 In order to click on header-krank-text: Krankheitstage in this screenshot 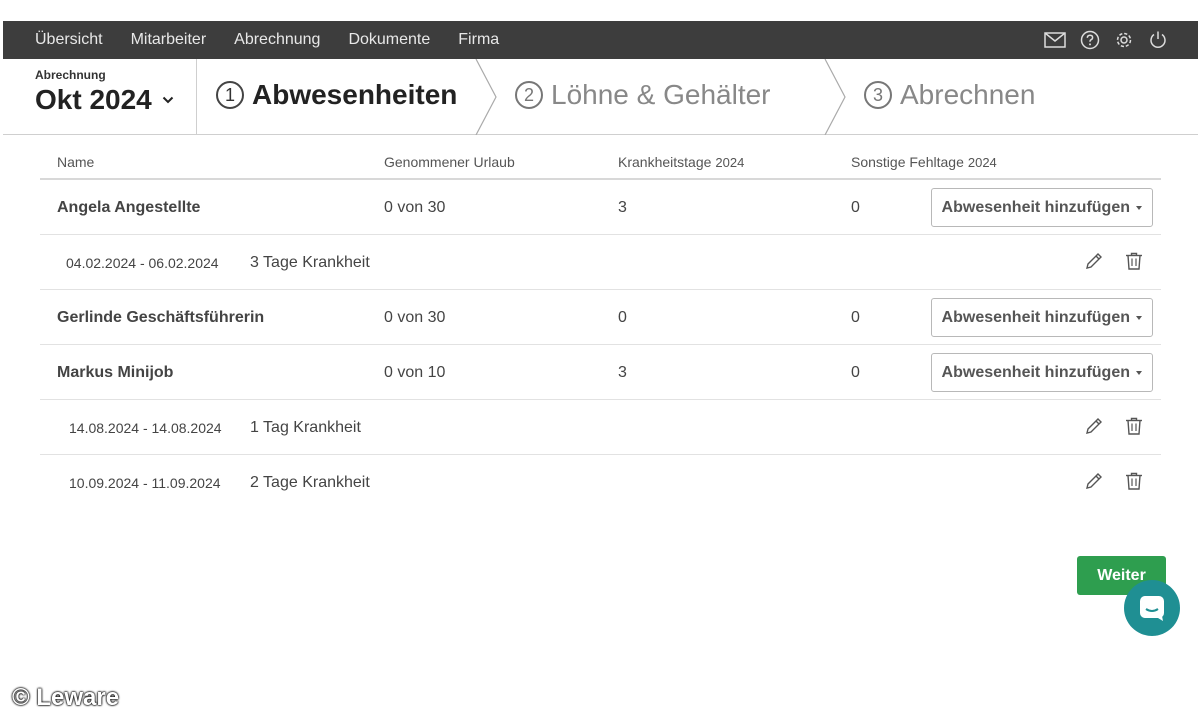, I will do `click(665, 162)`.